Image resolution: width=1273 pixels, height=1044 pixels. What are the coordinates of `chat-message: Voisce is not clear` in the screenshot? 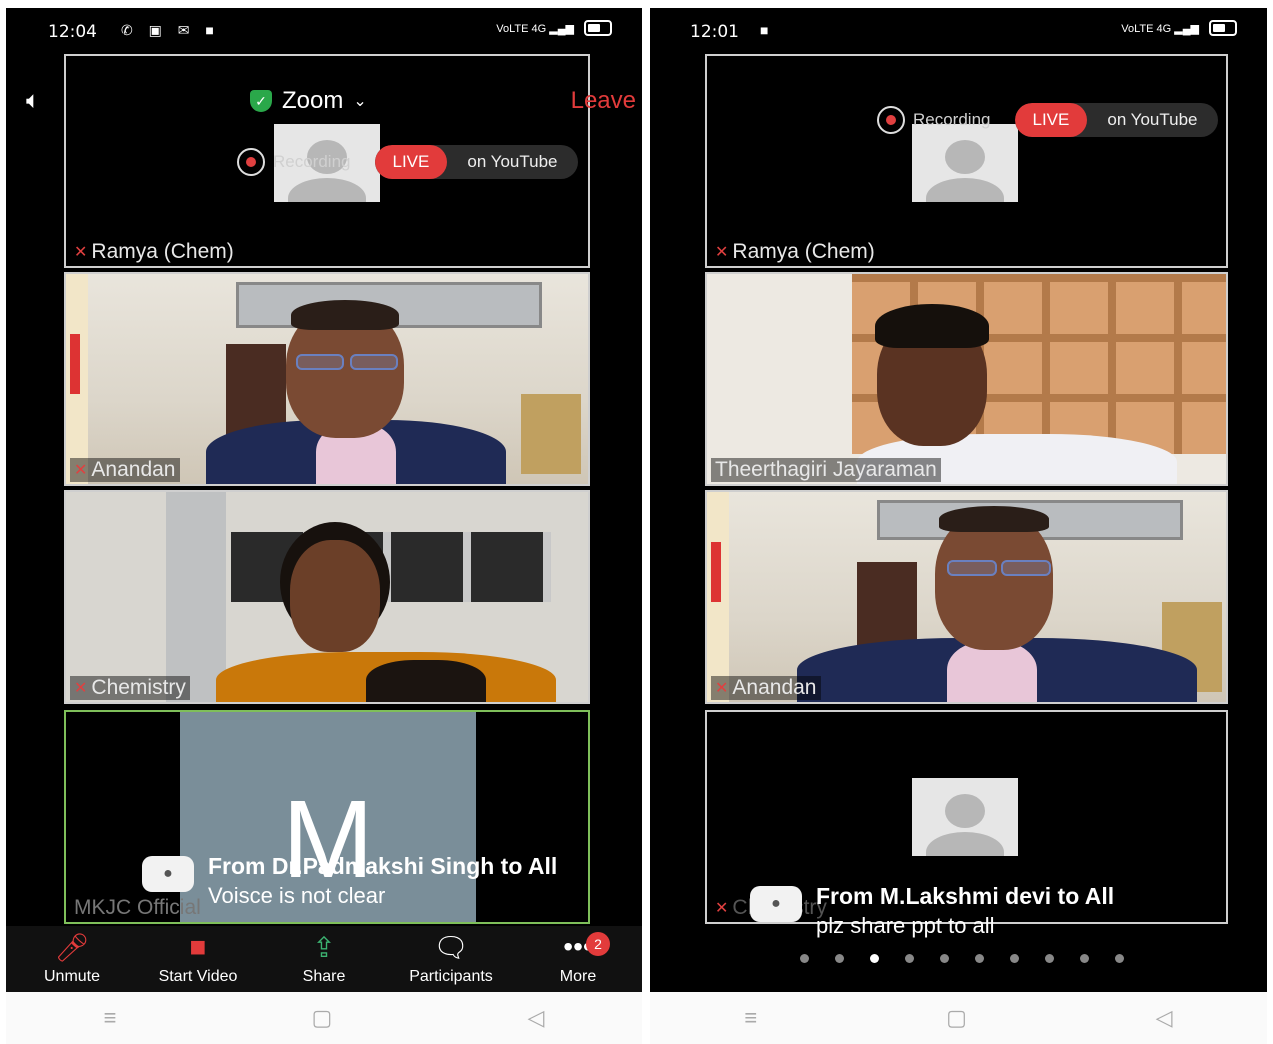 It's located at (297, 895).